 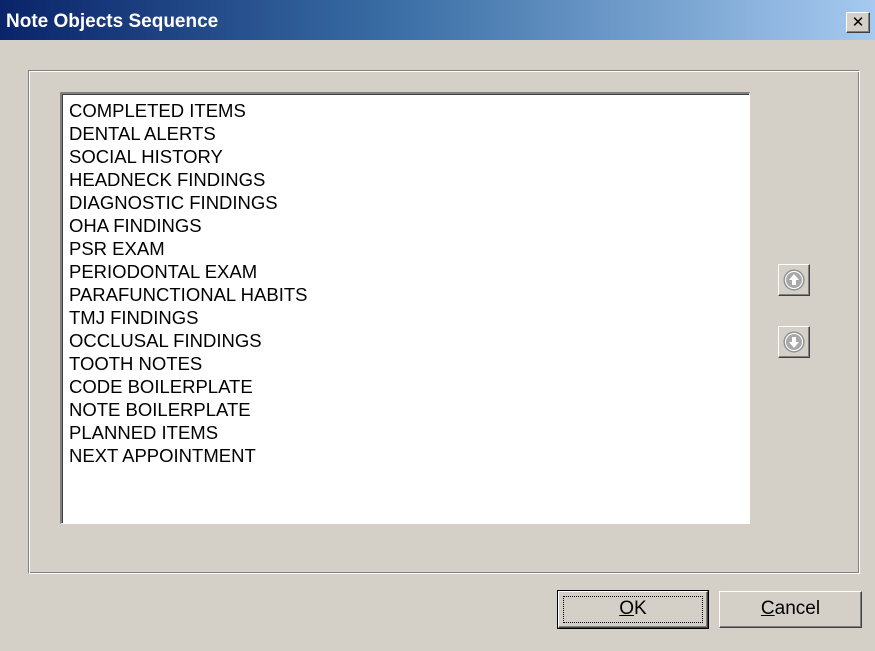 I want to click on list-item: DIAGNOSTIC FINDINGS, so click(x=409, y=202).